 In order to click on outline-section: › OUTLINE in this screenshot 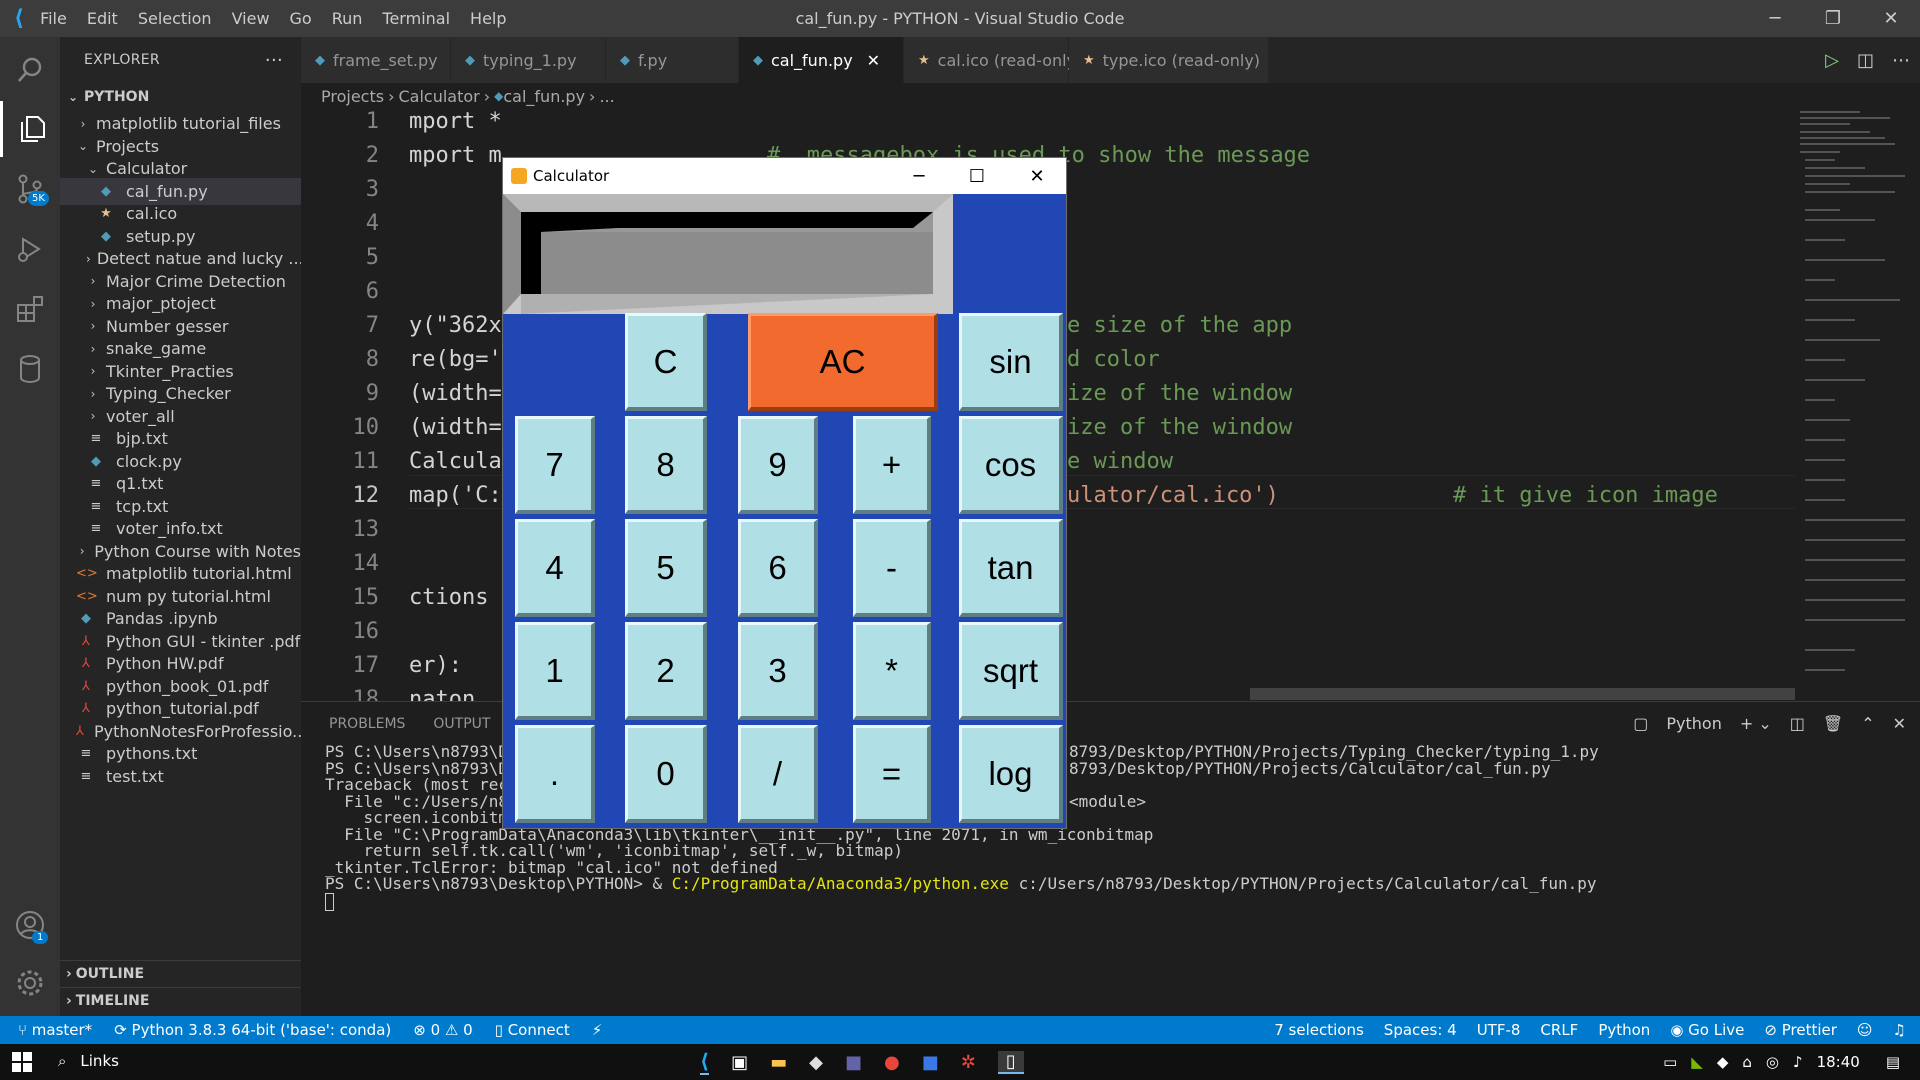, I will do `click(180, 973)`.